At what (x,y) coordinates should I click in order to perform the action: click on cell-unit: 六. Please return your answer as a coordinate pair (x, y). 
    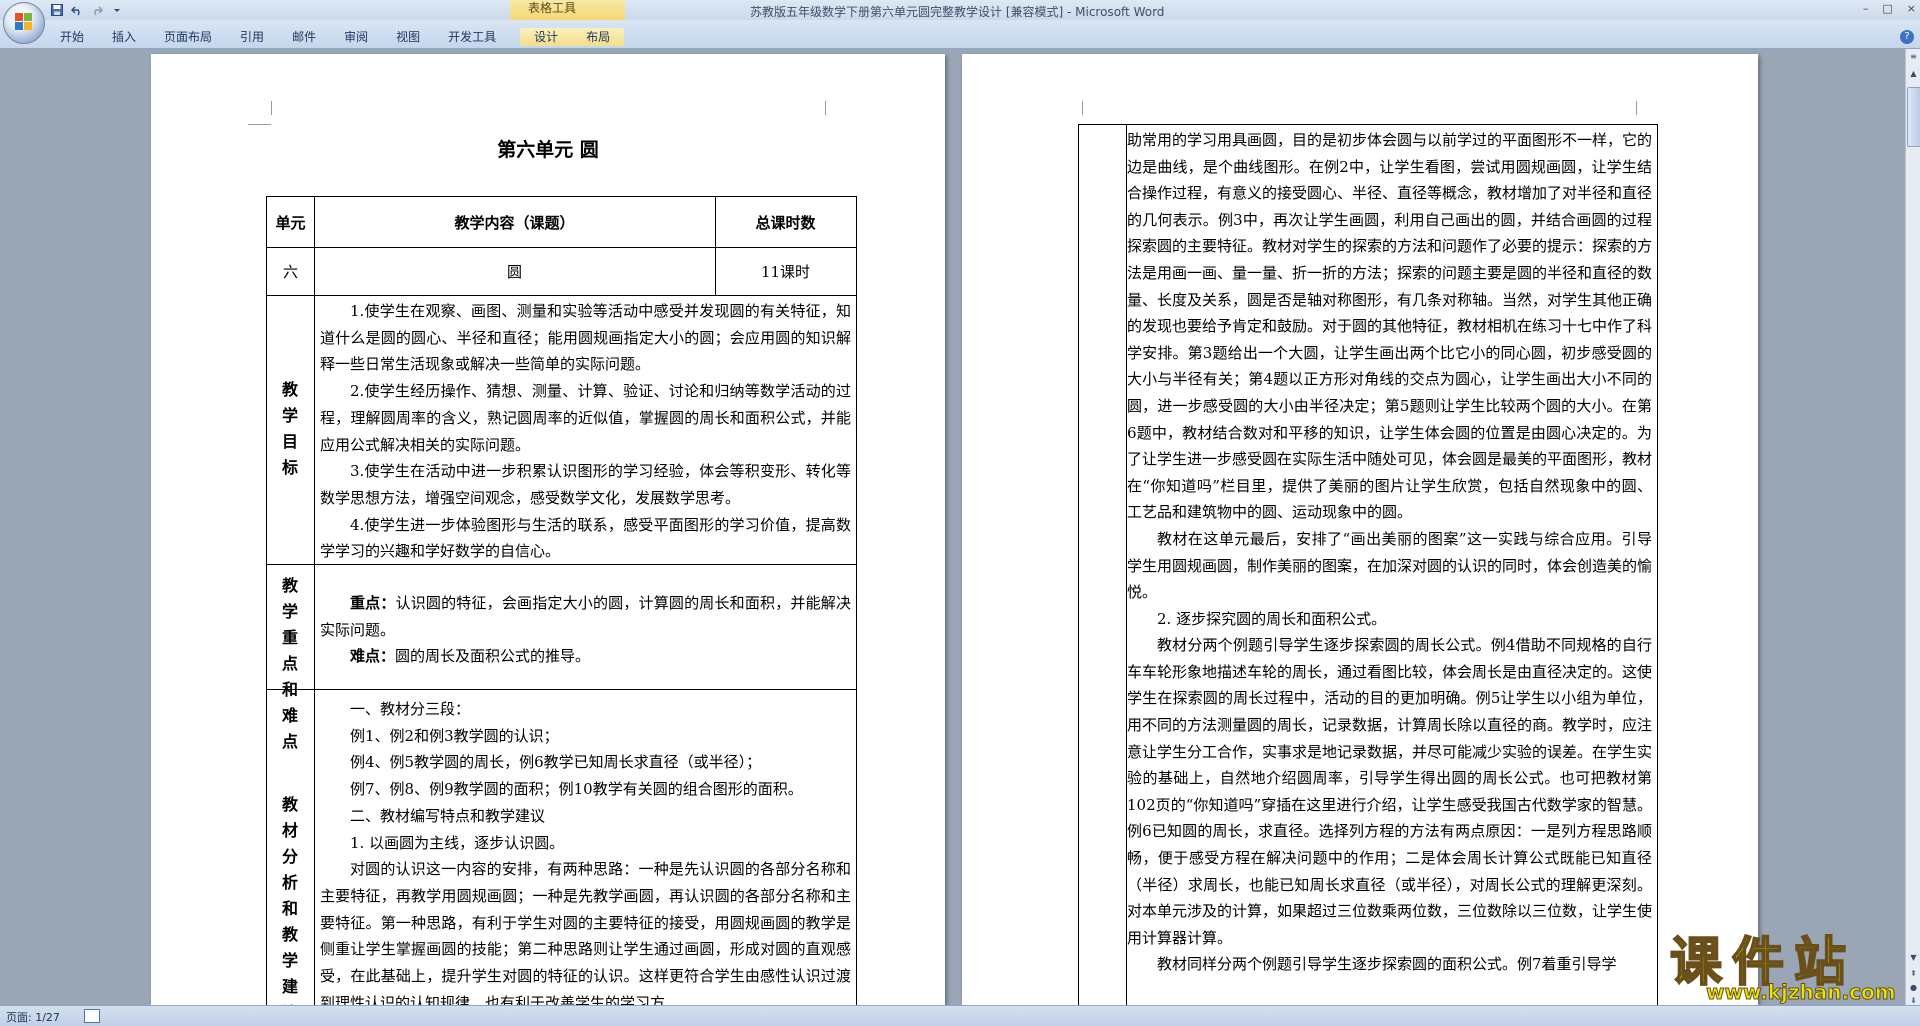
    Looking at the image, I should click on (290, 272).